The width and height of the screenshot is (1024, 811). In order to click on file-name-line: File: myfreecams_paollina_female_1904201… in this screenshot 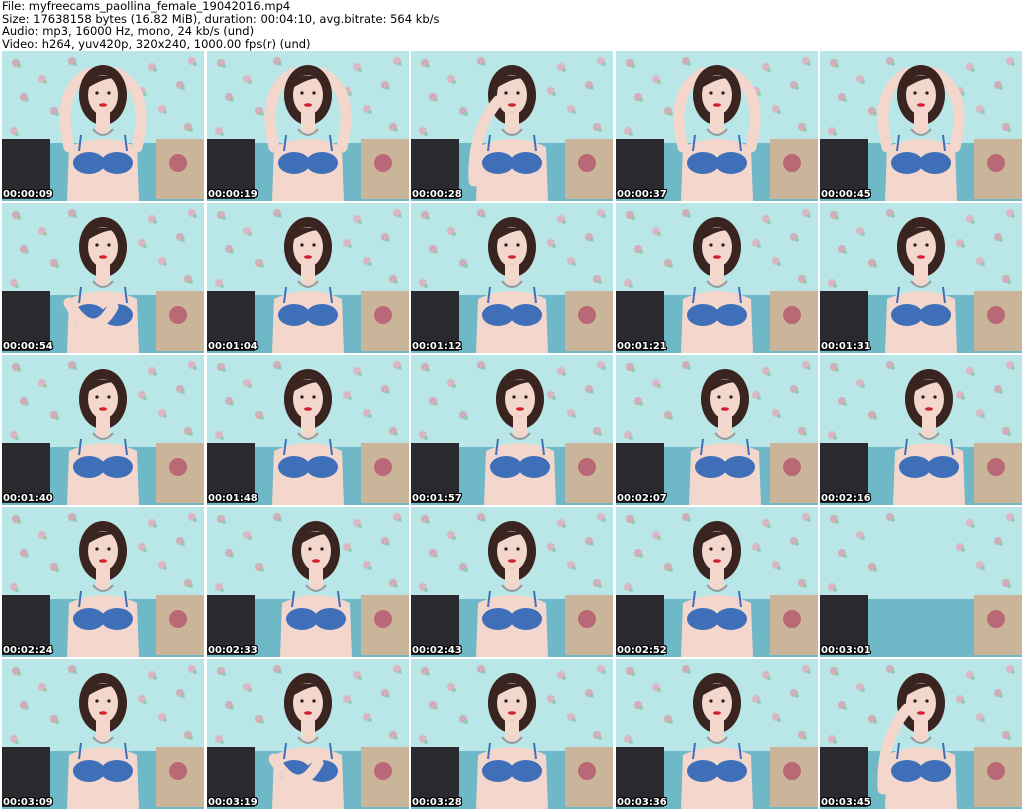, I will do `click(146, 6)`.